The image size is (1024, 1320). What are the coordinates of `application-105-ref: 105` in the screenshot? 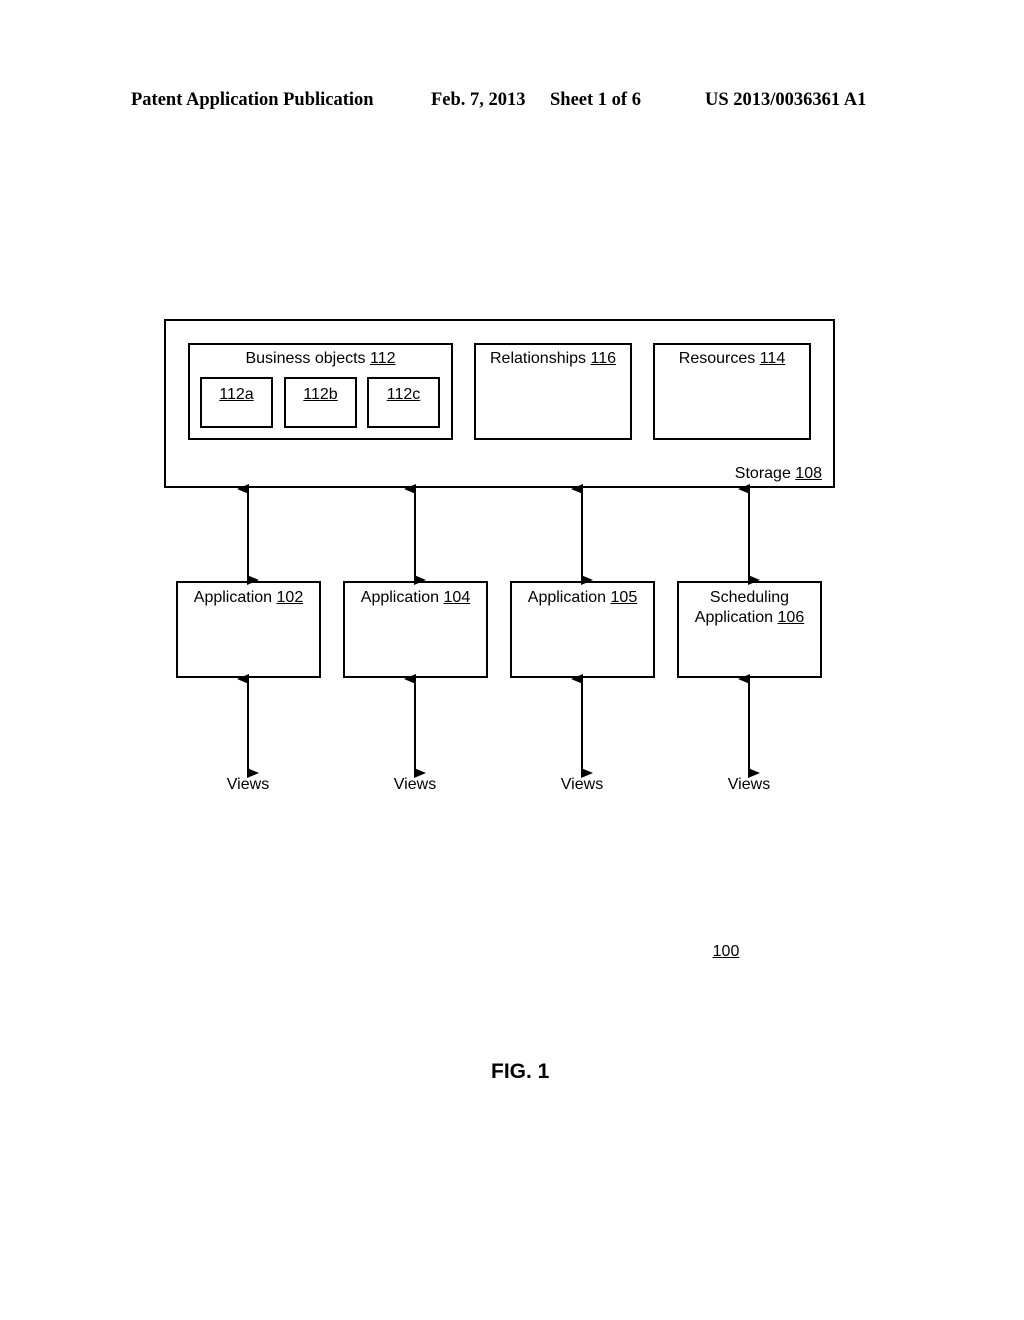 It's located at (624, 597).